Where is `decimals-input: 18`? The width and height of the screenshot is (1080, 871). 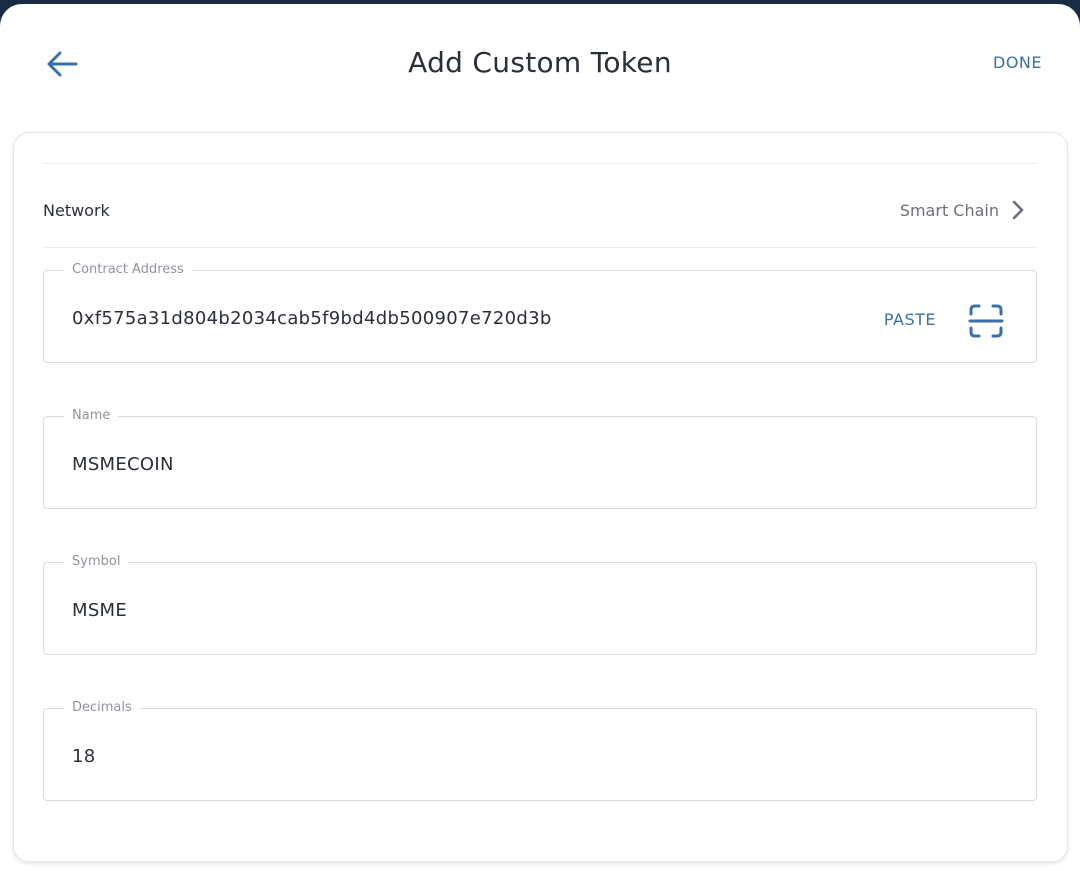
decimals-input: 18 is located at coordinates (84, 756).